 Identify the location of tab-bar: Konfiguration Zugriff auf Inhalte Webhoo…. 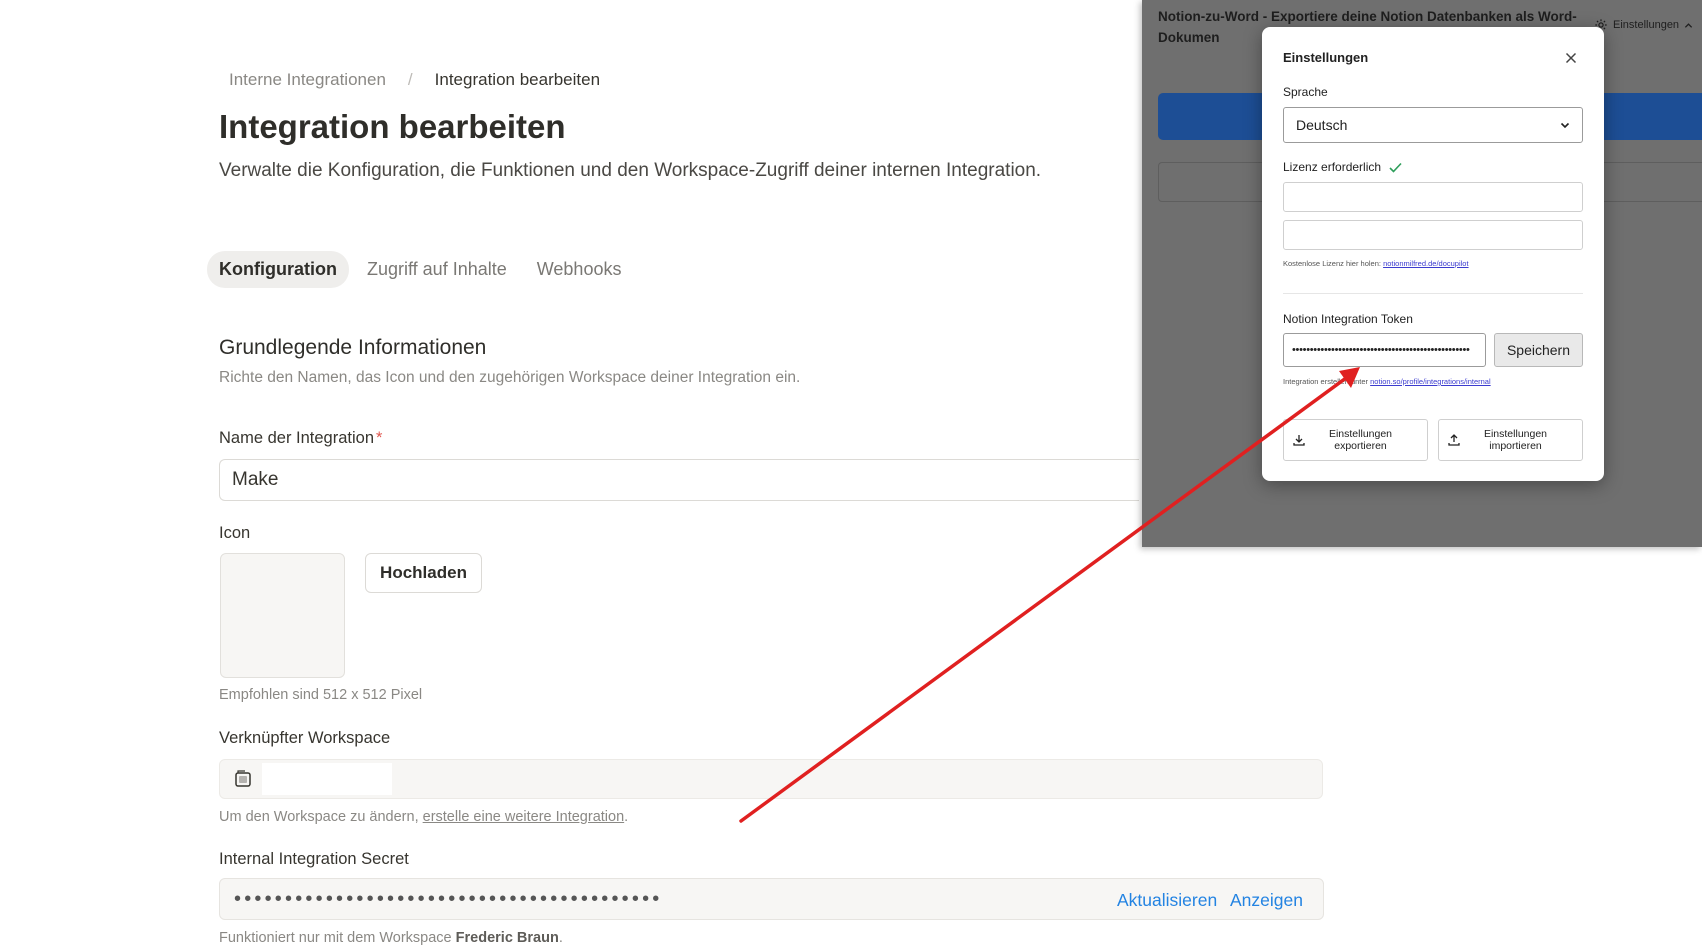
(420, 269).